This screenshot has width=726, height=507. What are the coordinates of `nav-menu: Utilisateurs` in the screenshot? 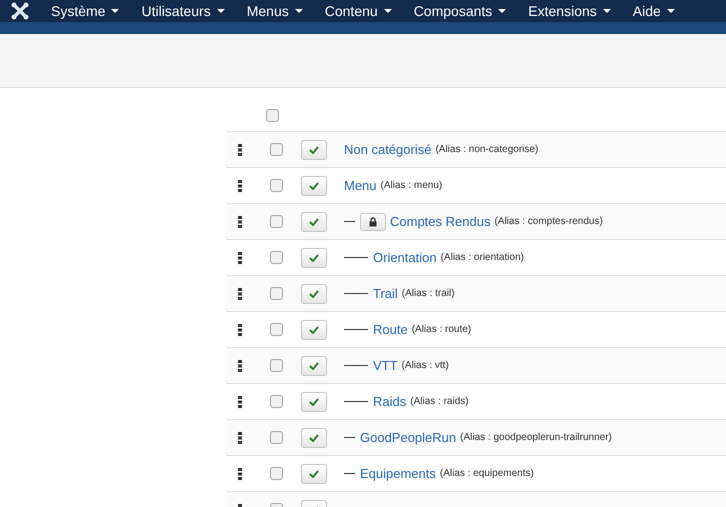 It's located at (183, 11).